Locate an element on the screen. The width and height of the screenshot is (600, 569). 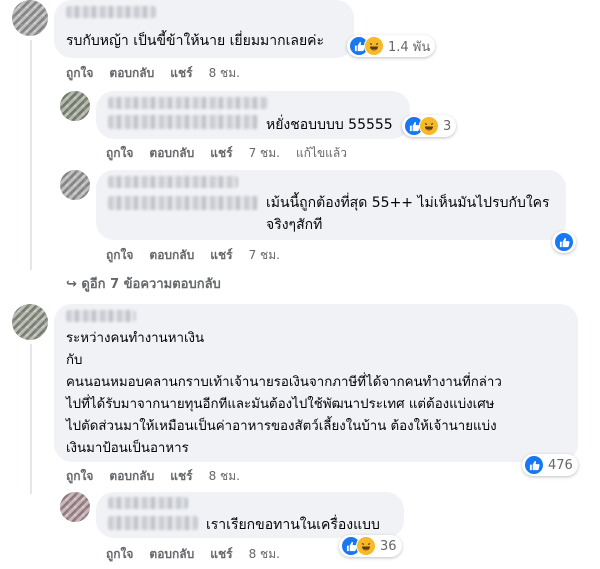
reaction-summary: 36 is located at coordinates (370, 546).